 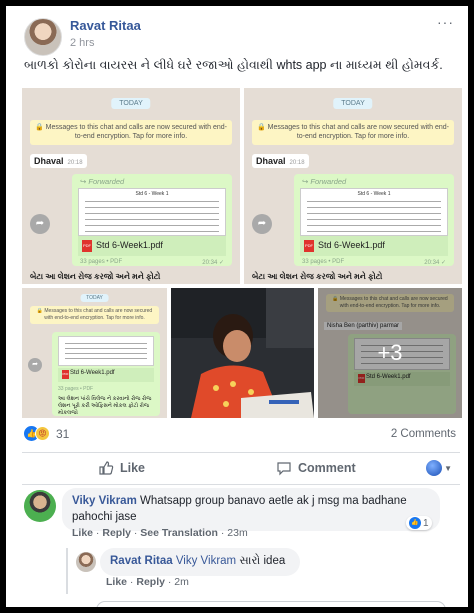 What do you see at coordinates (82, 43) in the screenshot?
I see `post-time: 2 hrs` at bounding box center [82, 43].